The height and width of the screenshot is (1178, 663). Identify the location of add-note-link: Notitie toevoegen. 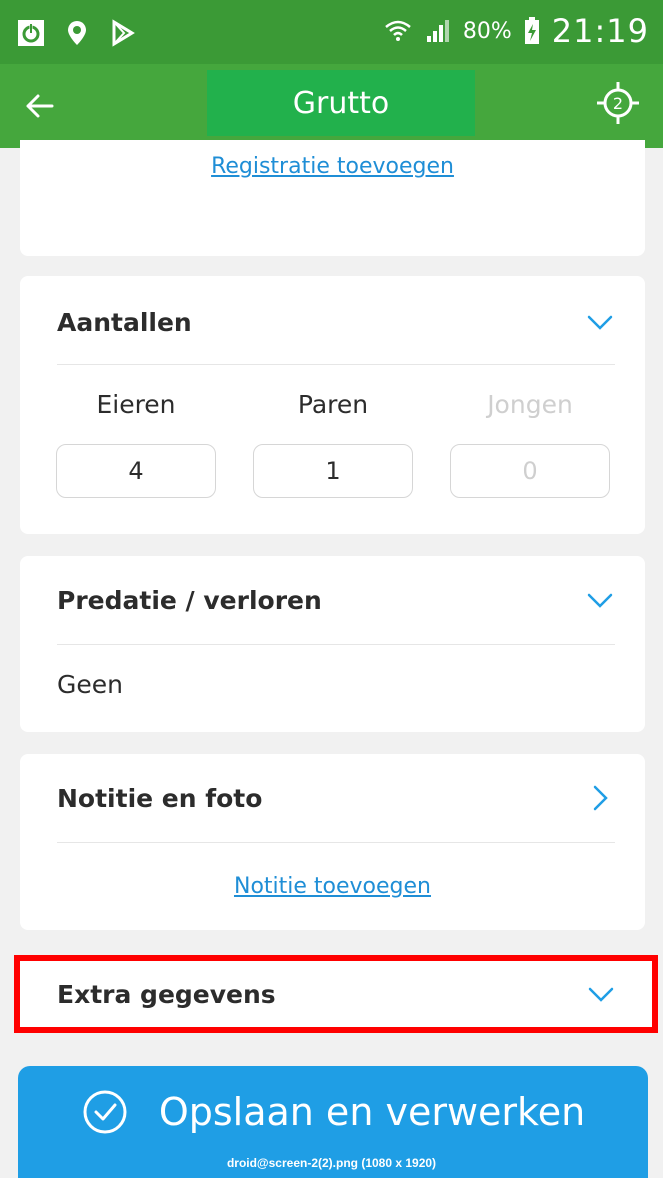
(332, 886).